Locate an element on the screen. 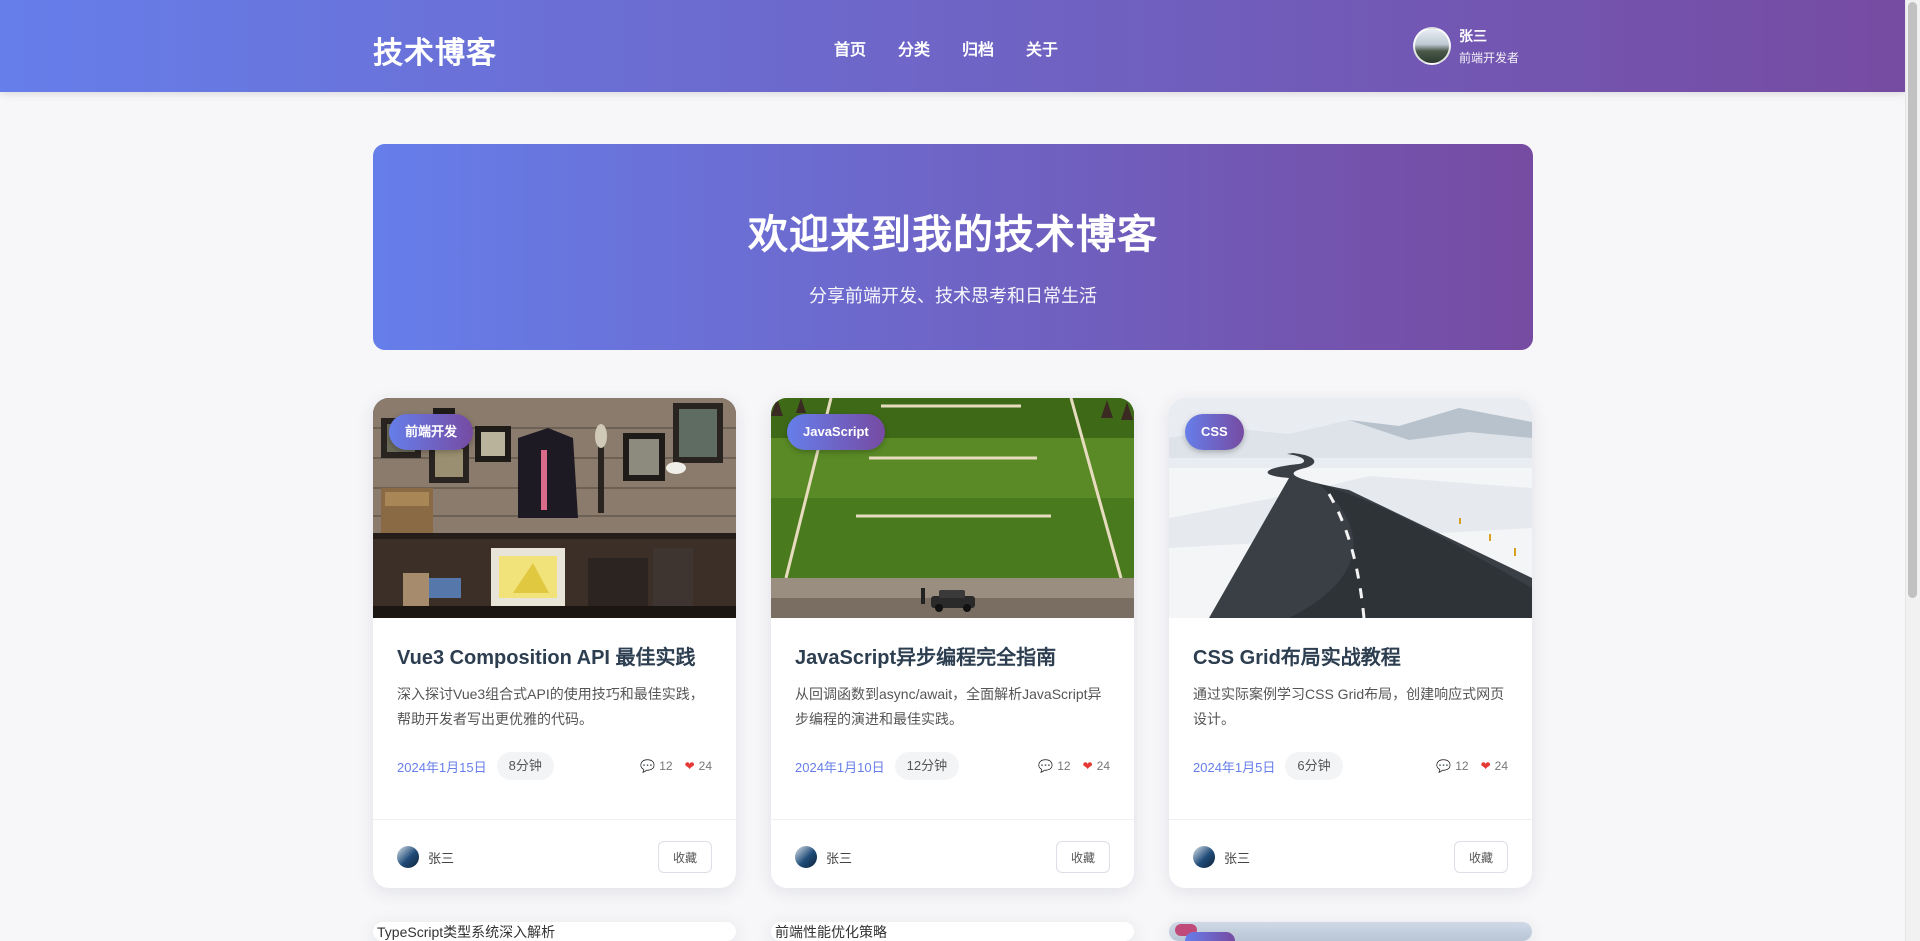  post-description: 深入探讨Vue3组合式API的使用技巧和最佳实践，帮助开发者写出更优雅的代码。 is located at coordinates (550, 706).